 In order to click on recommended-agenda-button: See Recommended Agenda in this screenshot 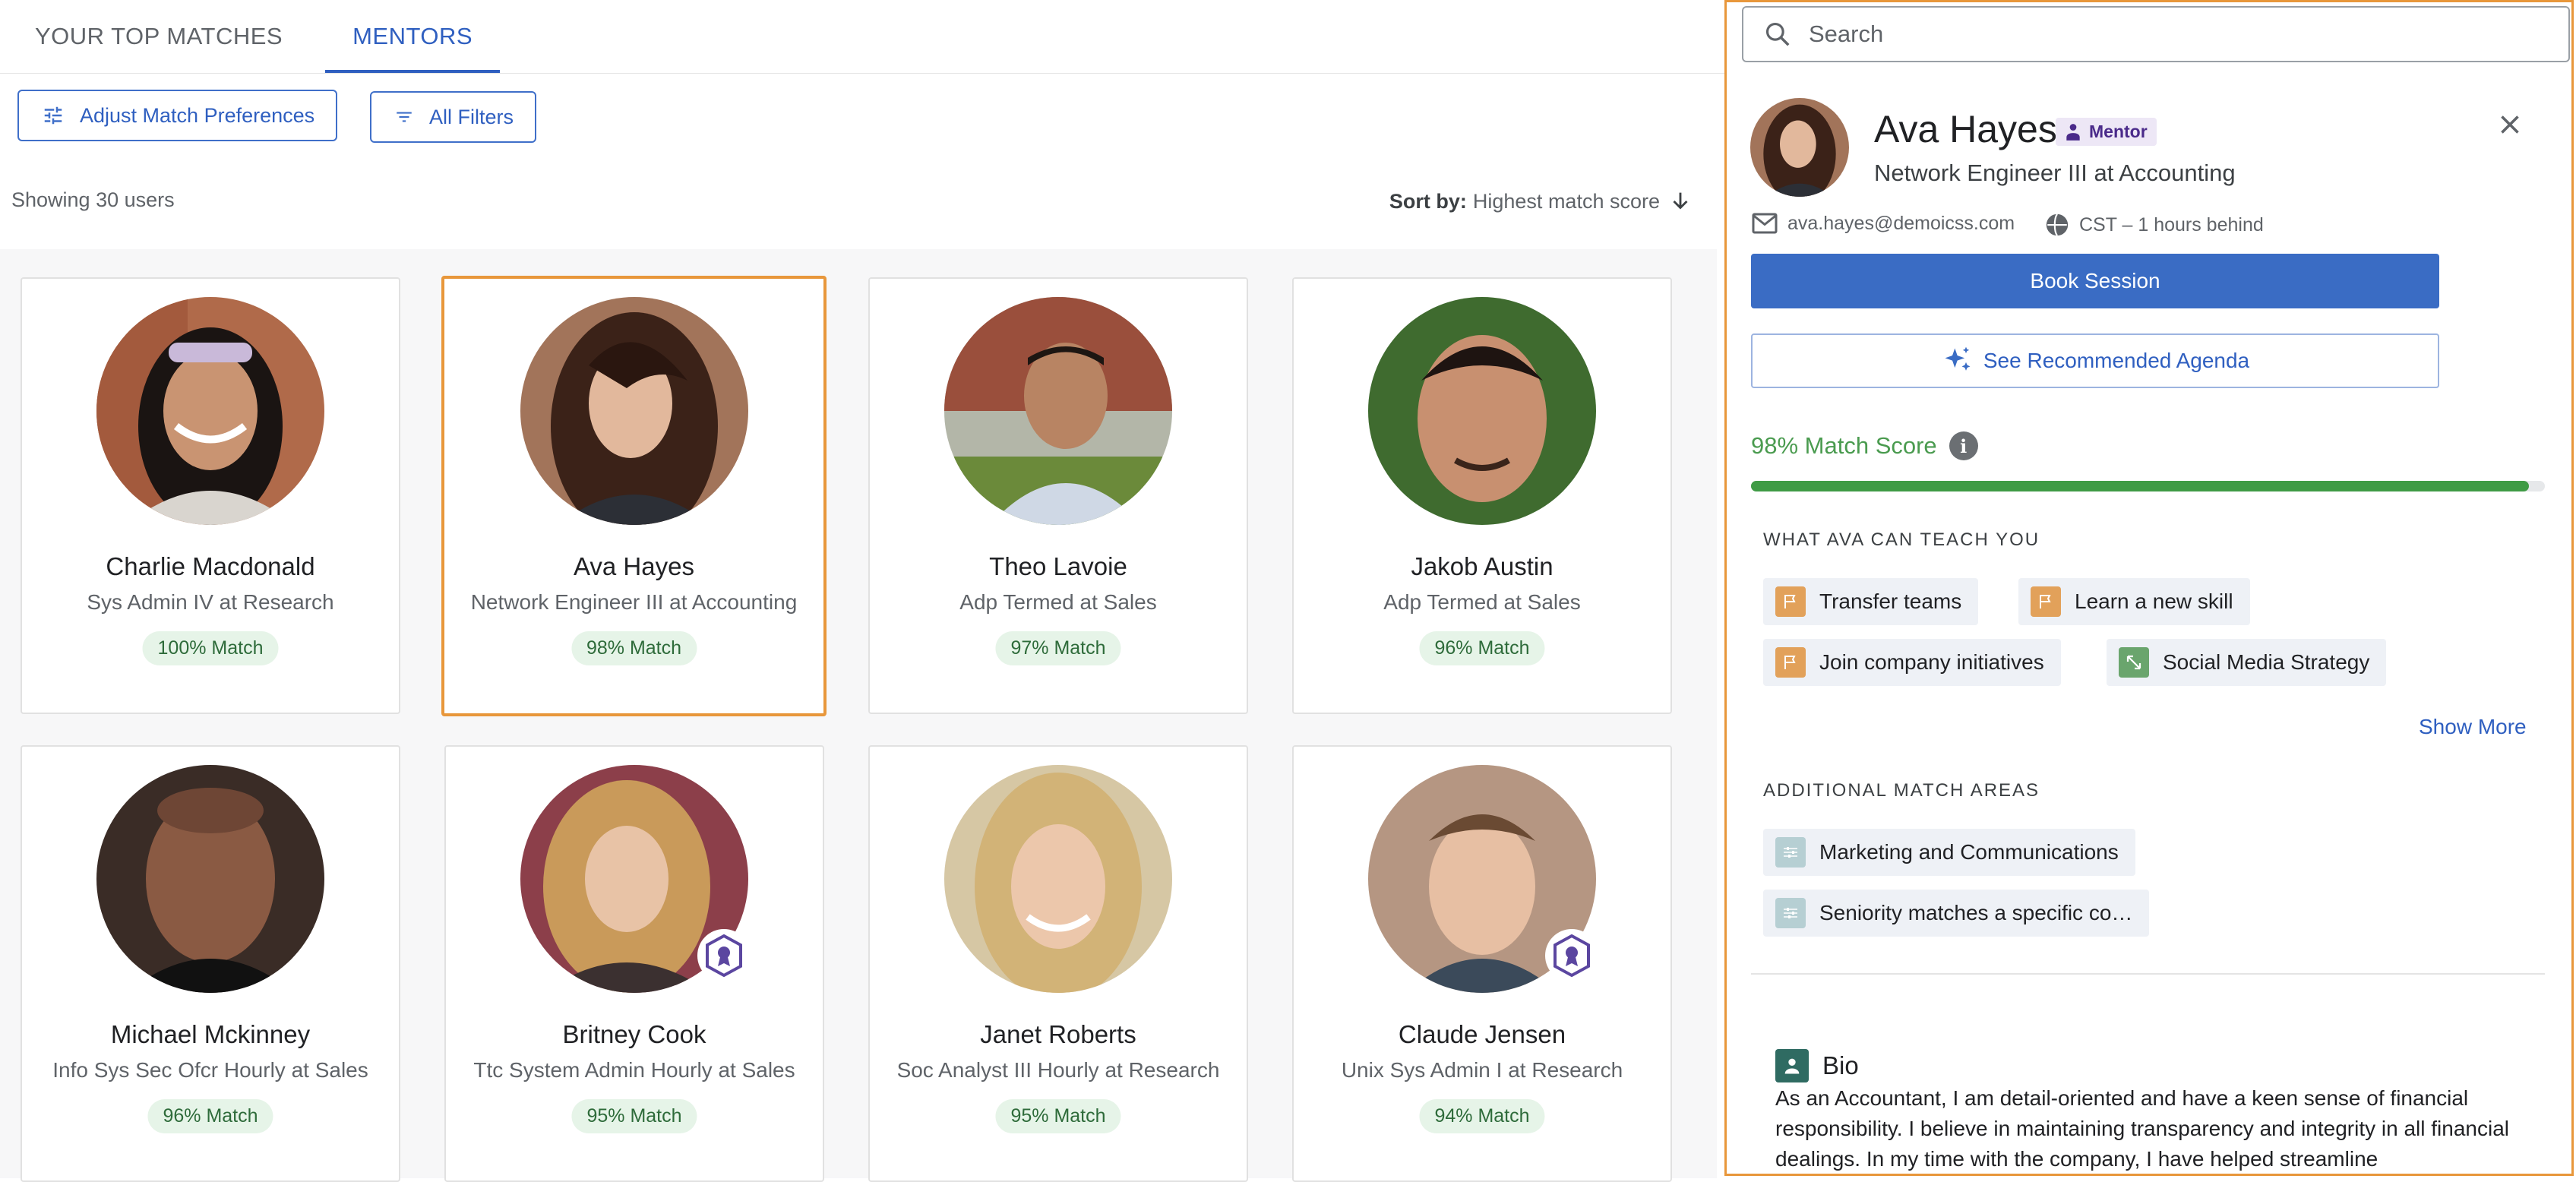, I will do `click(2095, 360)`.